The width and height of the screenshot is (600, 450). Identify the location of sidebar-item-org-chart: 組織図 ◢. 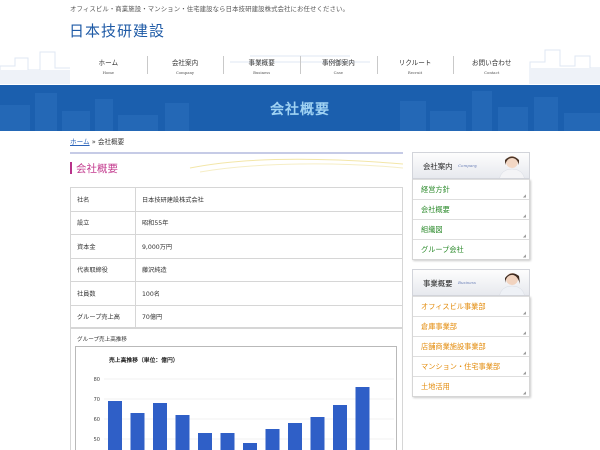
(471, 229).